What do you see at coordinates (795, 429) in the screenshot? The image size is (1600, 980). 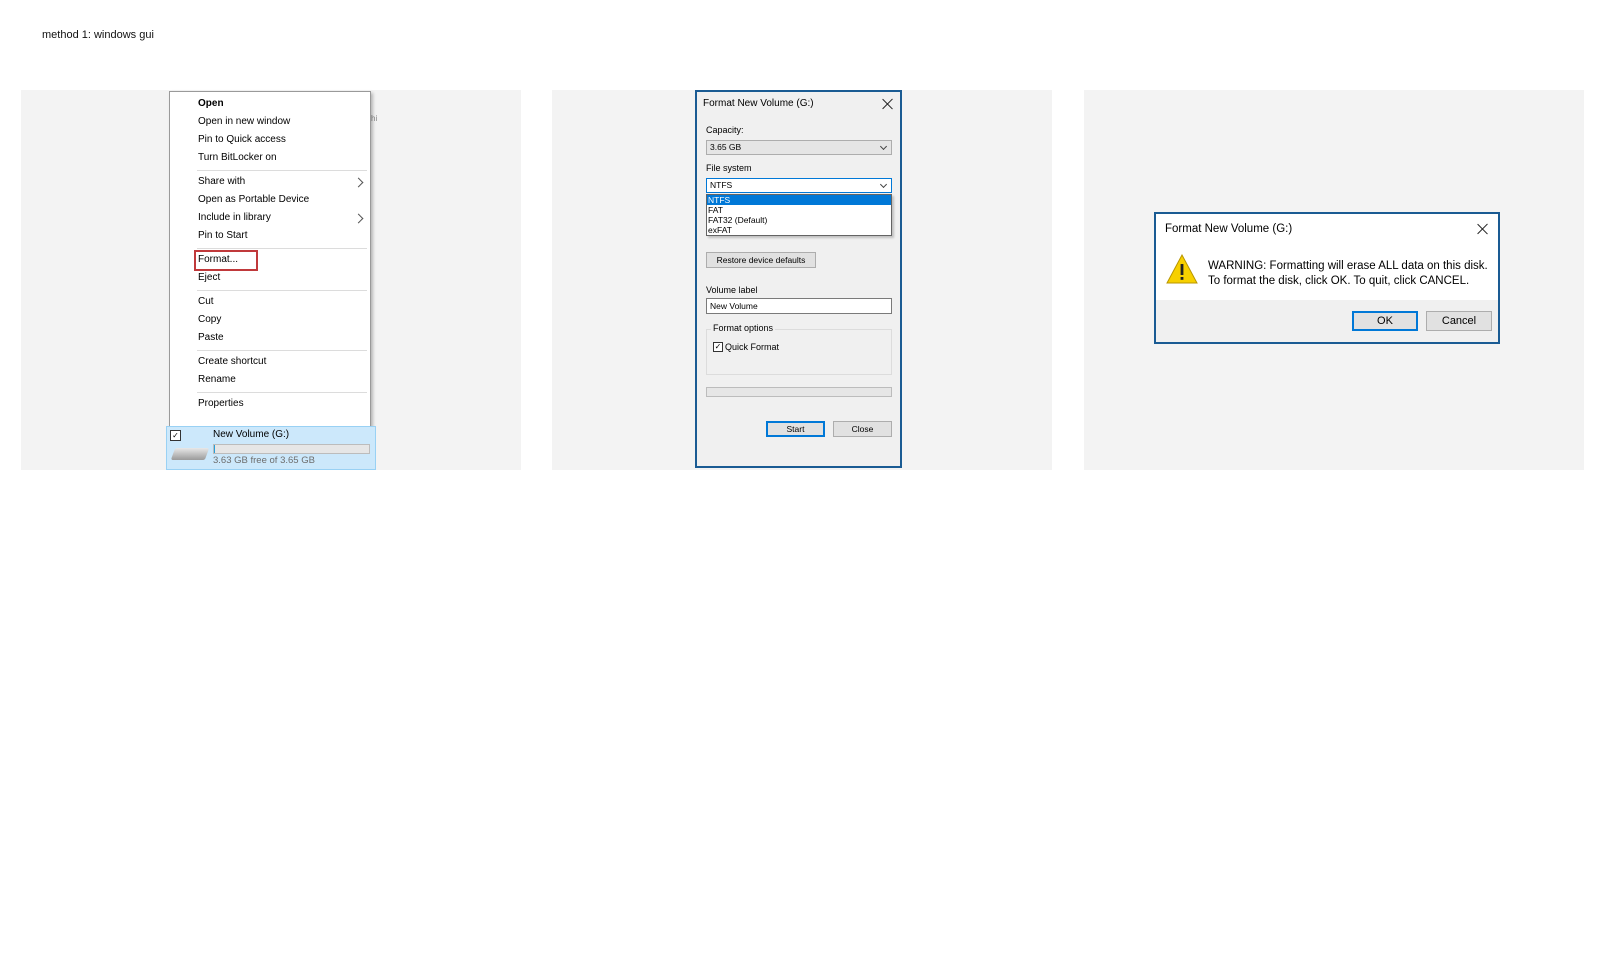 I see `start-button: Start` at bounding box center [795, 429].